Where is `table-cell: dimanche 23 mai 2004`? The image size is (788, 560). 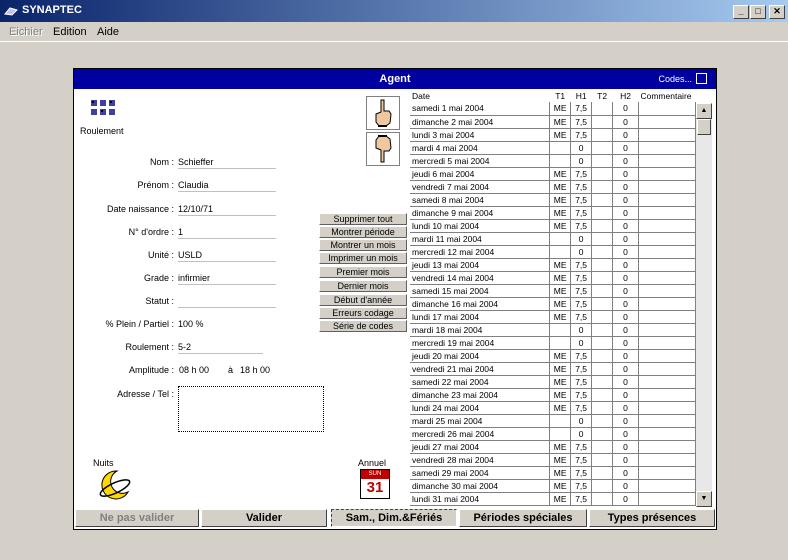
table-cell: dimanche 23 mai 2004 is located at coordinates (480, 395).